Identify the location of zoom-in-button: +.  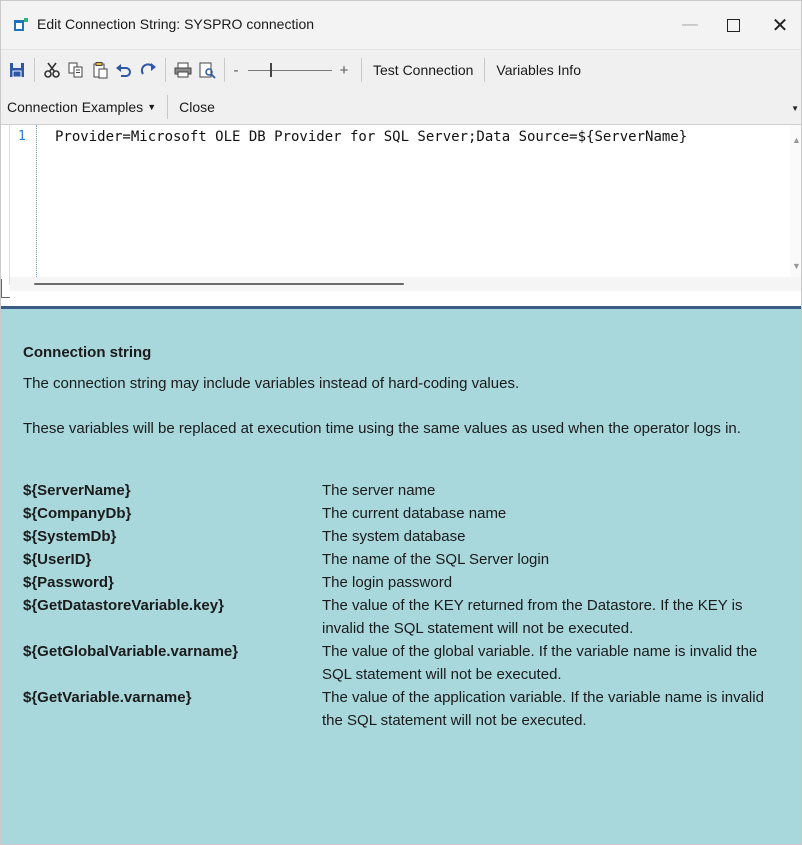
(344, 70).